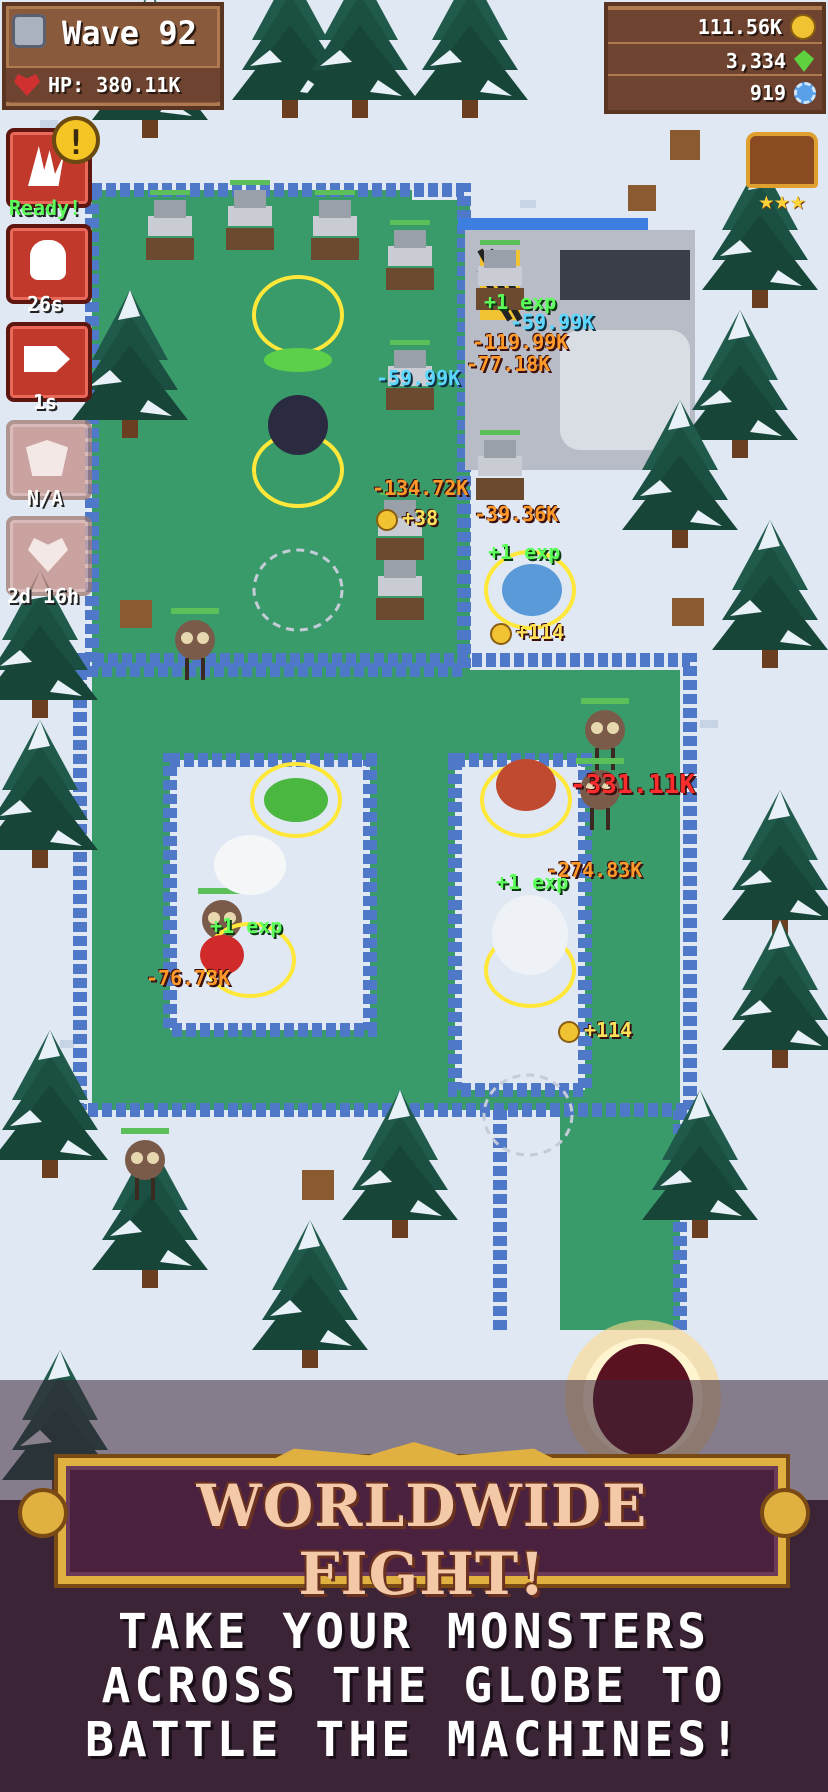 The image size is (828, 1792). What do you see at coordinates (43, 1513) in the screenshot?
I see `banner-ornament-left-icon` at bounding box center [43, 1513].